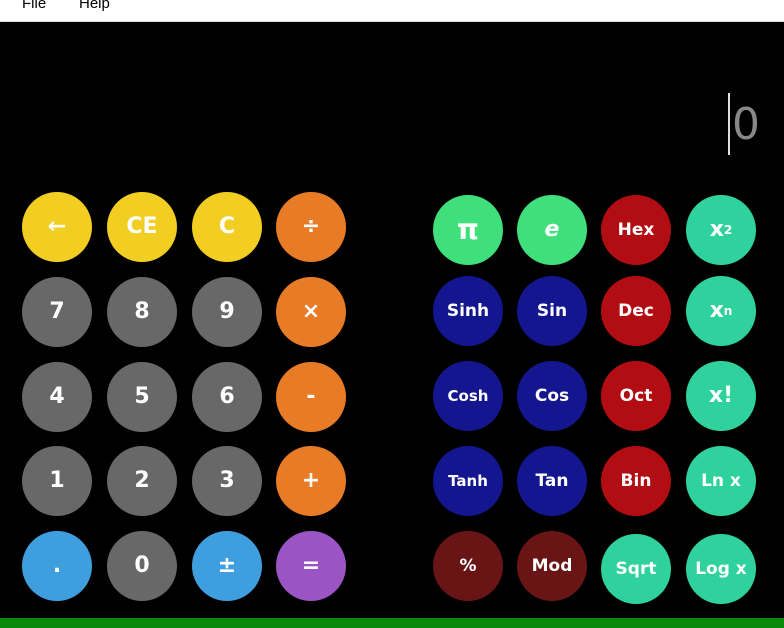 This screenshot has width=784, height=628. What do you see at coordinates (57, 397) in the screenshot?
I see `digit-4-button: 4` at bounding box center [57, 397].